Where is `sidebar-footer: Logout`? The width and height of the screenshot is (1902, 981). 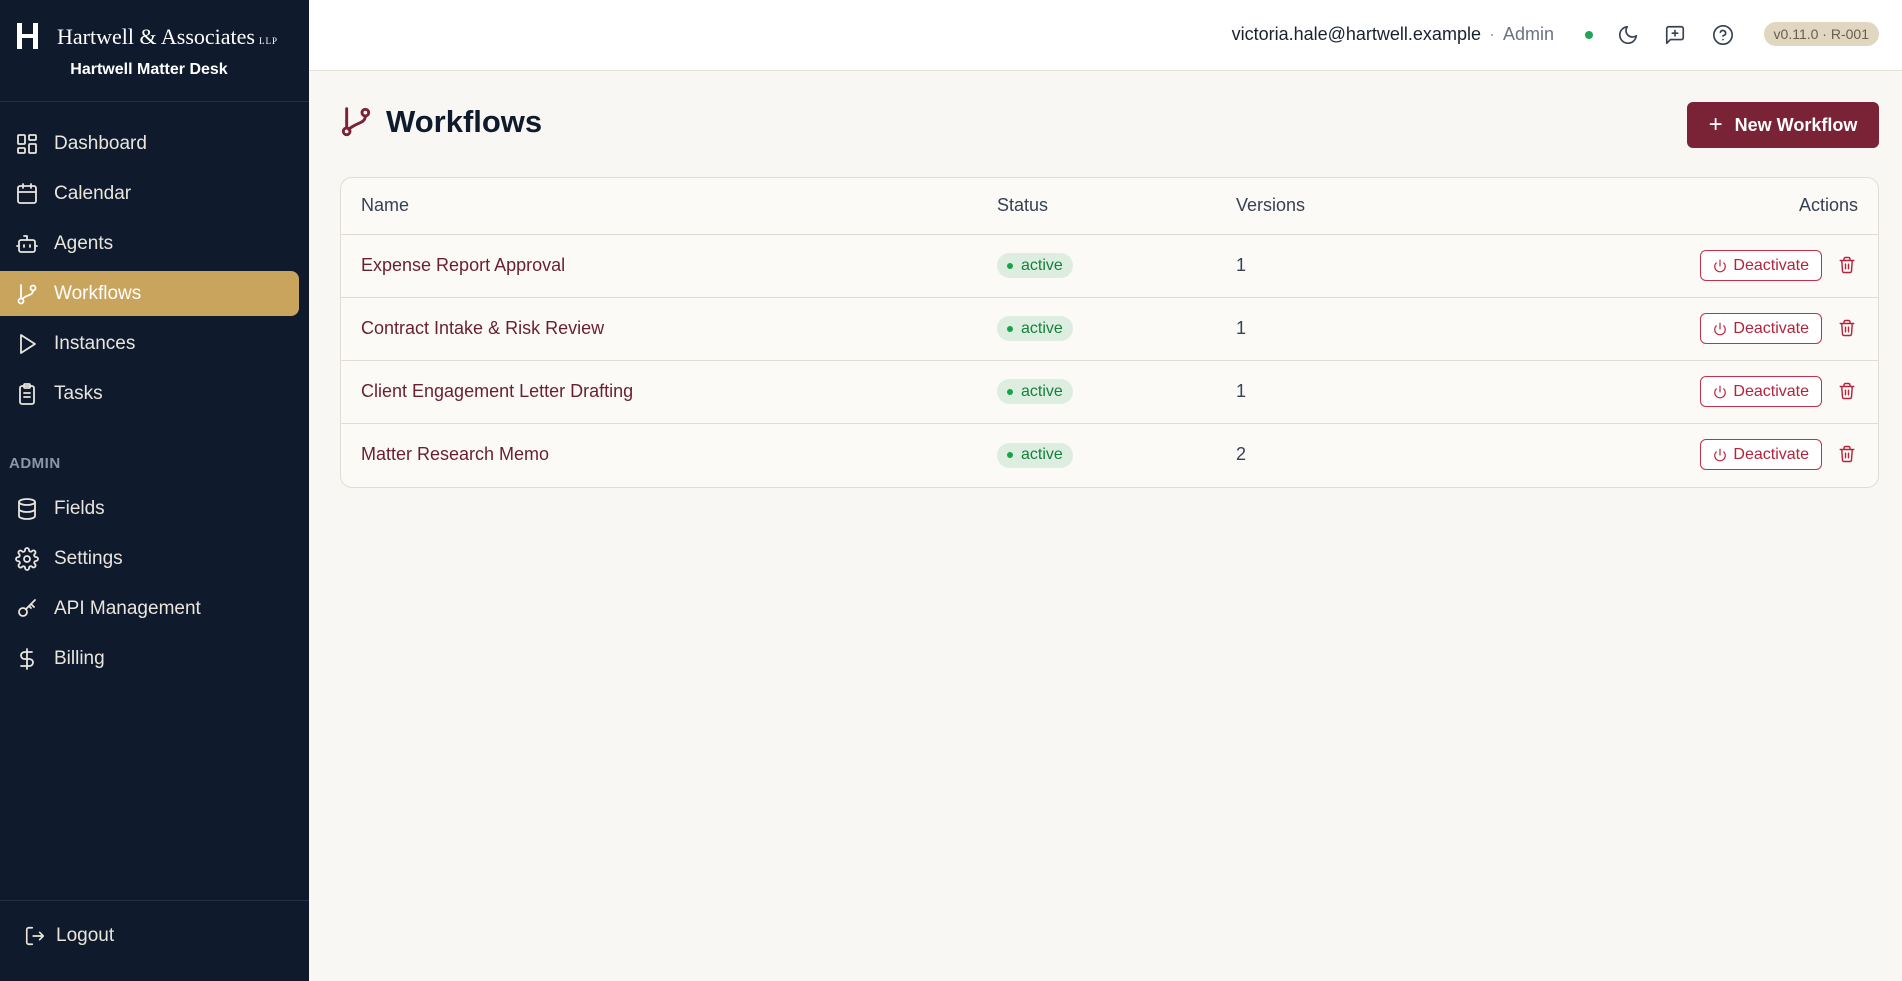
sidebar-footer: Logout is located at coordinates (154, 940).